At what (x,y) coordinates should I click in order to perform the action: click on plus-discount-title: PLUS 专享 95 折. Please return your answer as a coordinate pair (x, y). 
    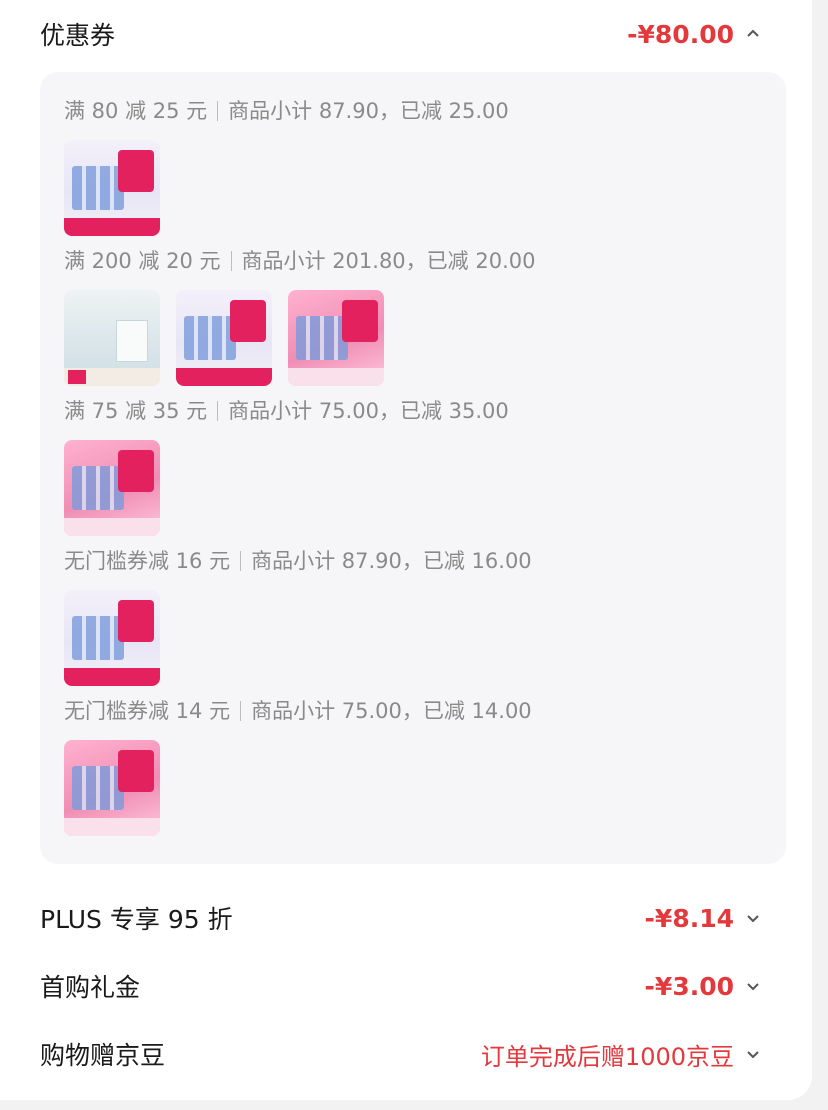
    Looking at the image, I should click on (136, 919).